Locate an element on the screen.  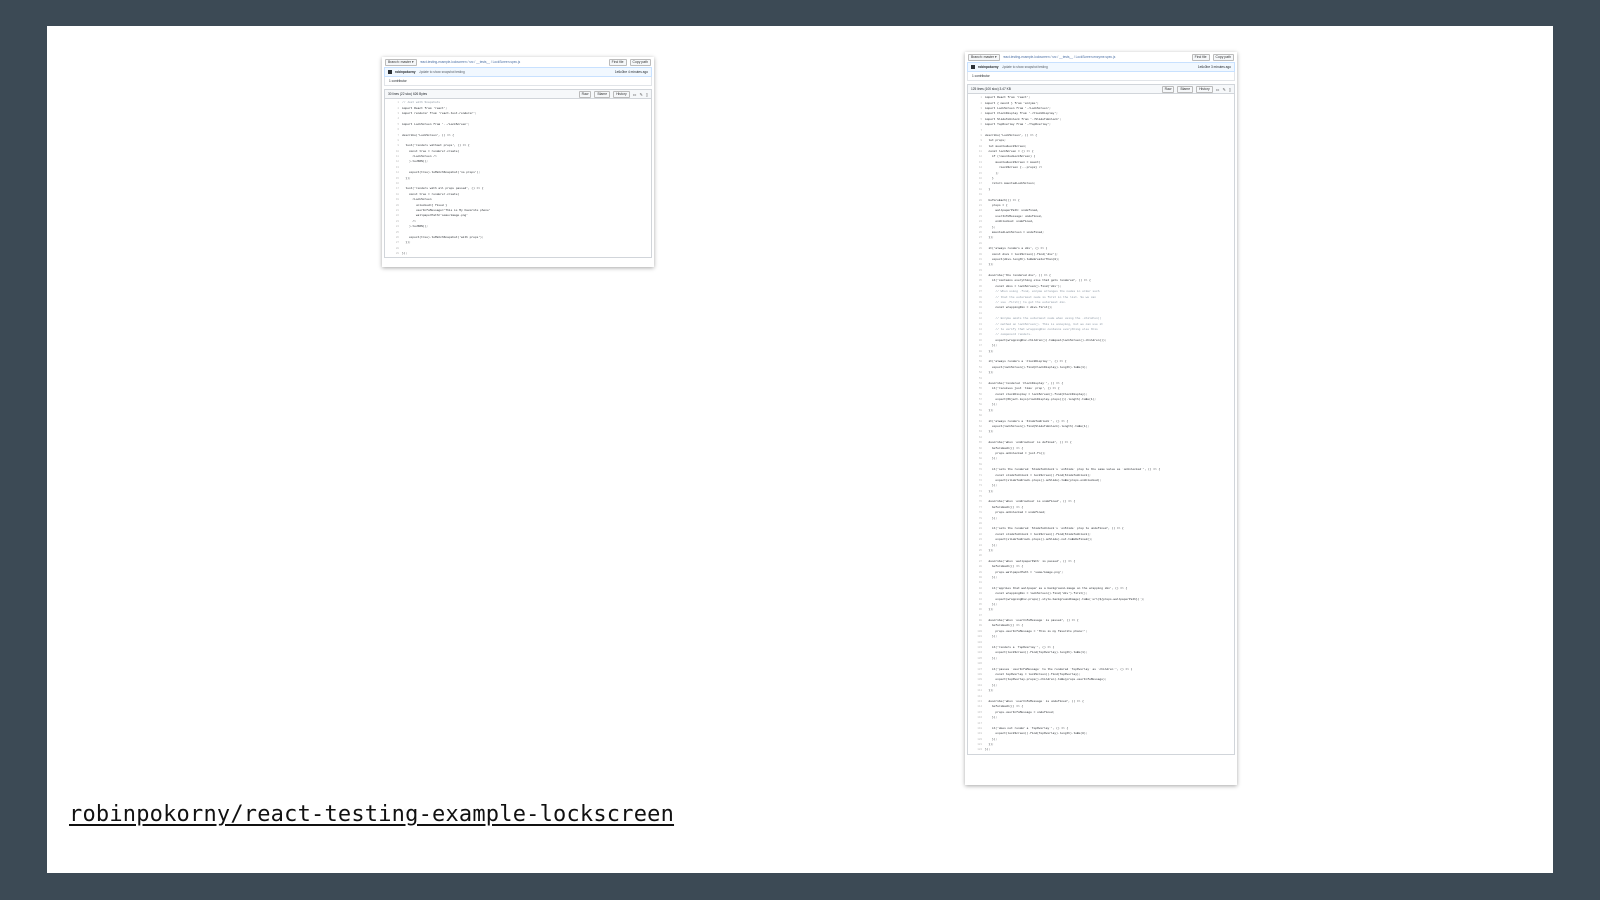
line-number: 13 is located at coordinates (393, 167).